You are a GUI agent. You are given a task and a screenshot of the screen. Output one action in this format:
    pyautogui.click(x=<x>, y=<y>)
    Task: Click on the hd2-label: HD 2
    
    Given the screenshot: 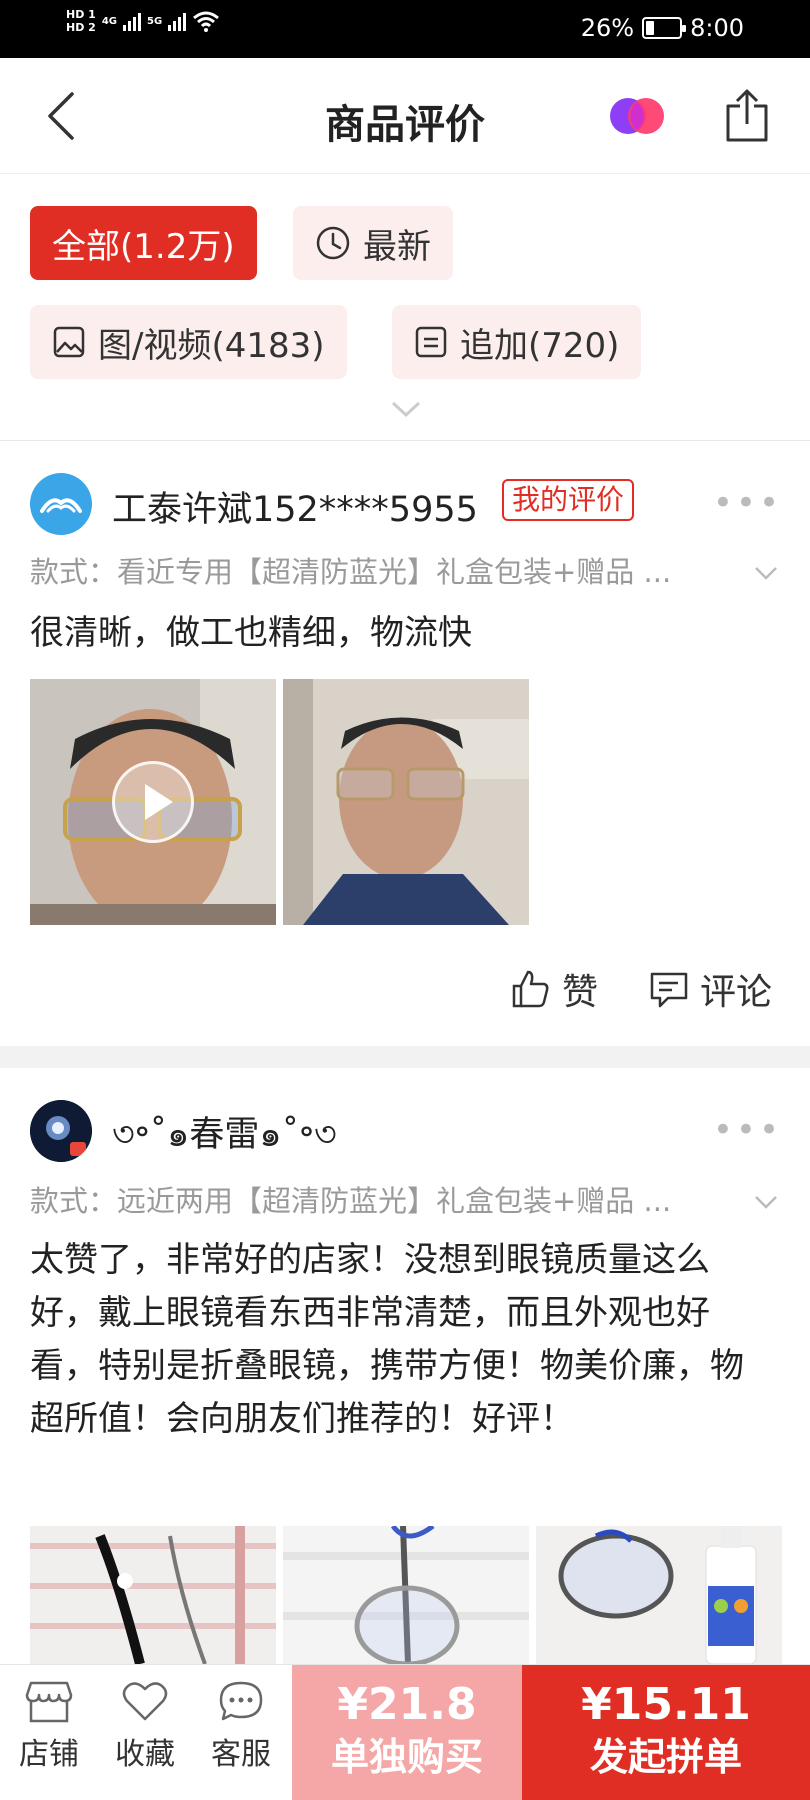 What is the action you would take?
    pyautogui.click(x=81, y=27)
    